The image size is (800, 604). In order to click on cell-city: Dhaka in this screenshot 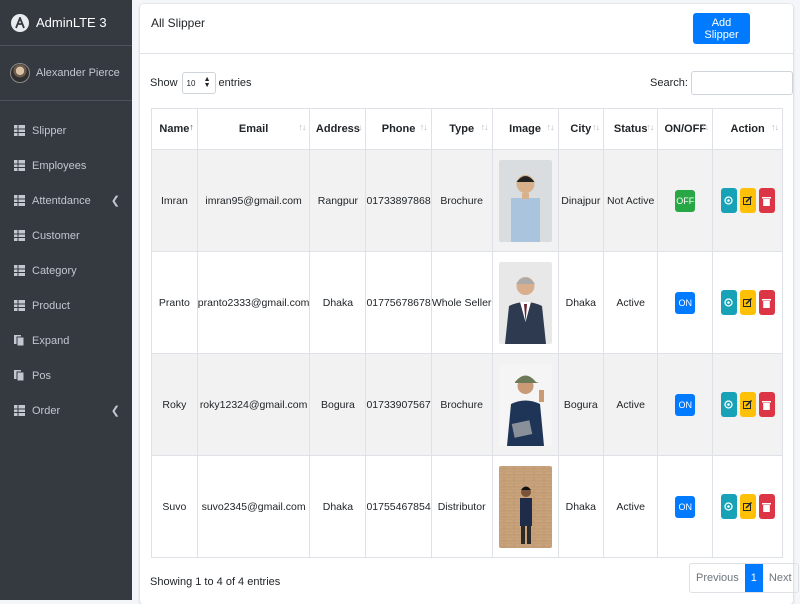, I will do `click(581, 506)`.